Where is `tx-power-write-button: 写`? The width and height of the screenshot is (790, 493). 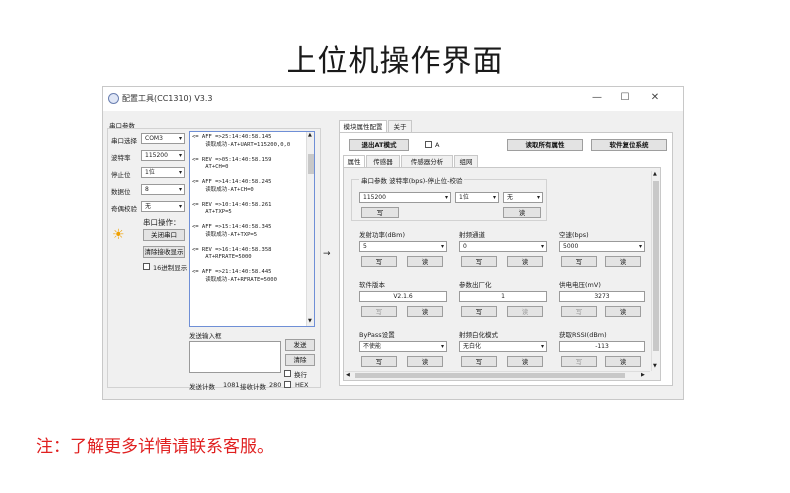 tx-power-write-button: 写 is located at coordinates (379, 261).